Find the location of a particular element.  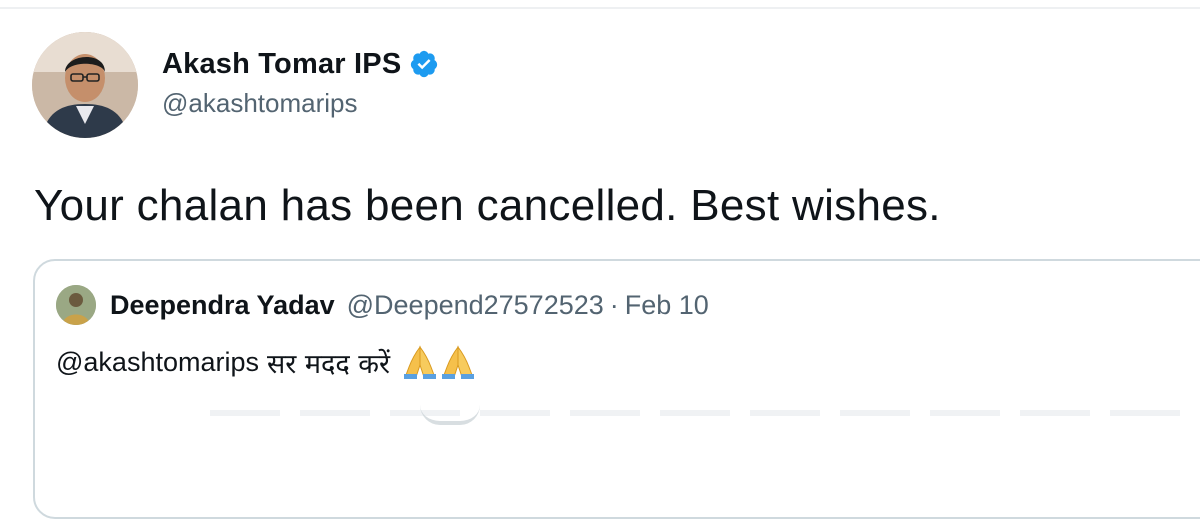

quoted-tweet-text: @akashtomarips सर मदद करें is located at coordinates (266, 362).